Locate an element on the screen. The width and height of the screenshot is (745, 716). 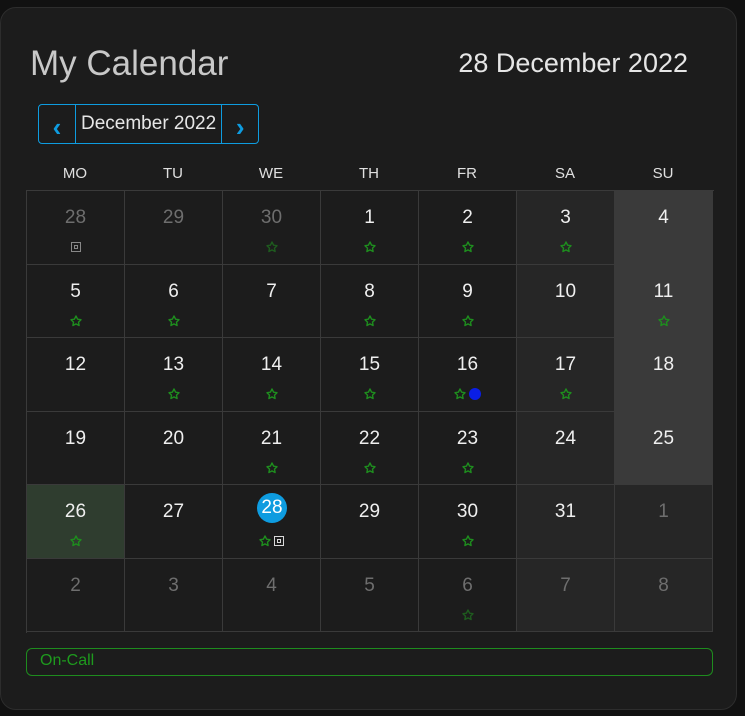
day-cell: 15 is located at coordinates (370, 375).